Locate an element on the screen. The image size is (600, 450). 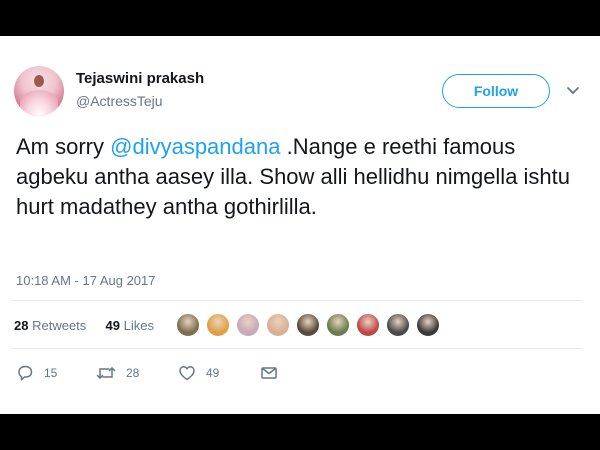
reply-count: 15 is located at coordinates (51, 373).